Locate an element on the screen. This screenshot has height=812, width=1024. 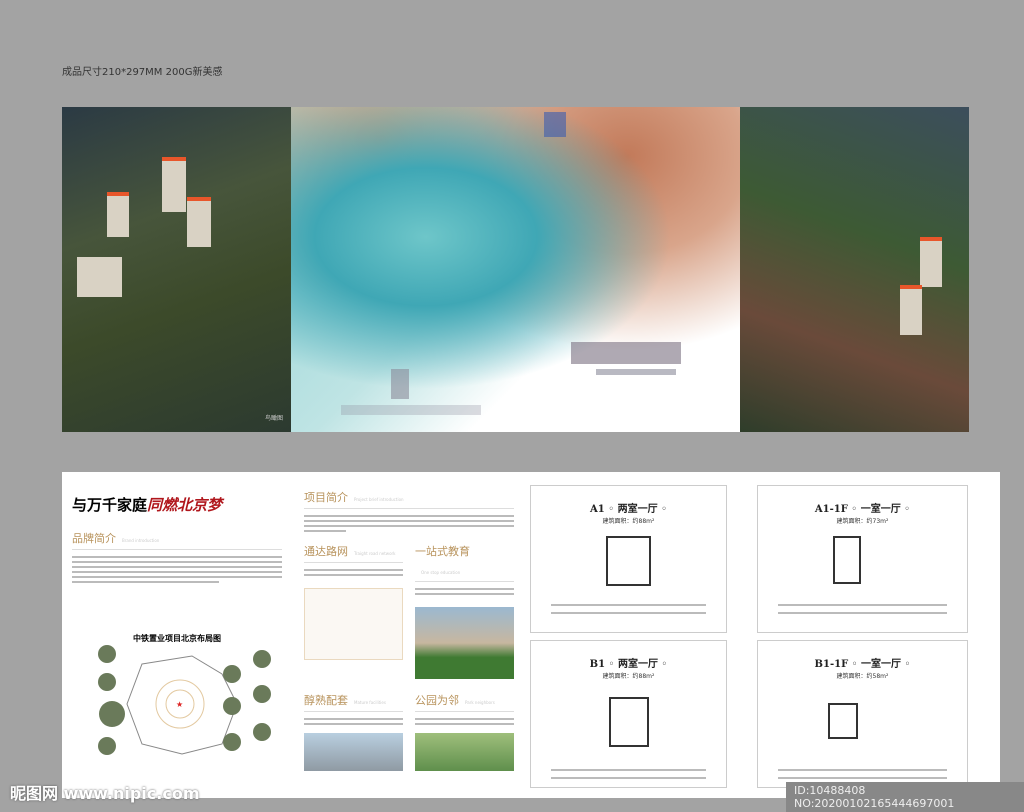
traffic-sub: Traight road network is located at coordinates (375, 553).